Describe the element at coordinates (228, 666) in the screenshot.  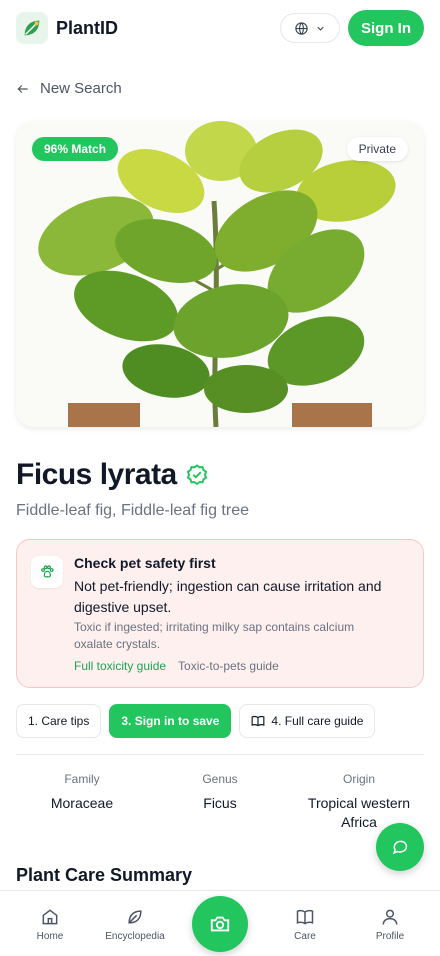
I see `toxic-to-pets-guide-link: Toxic-to-pets guide` at that location.